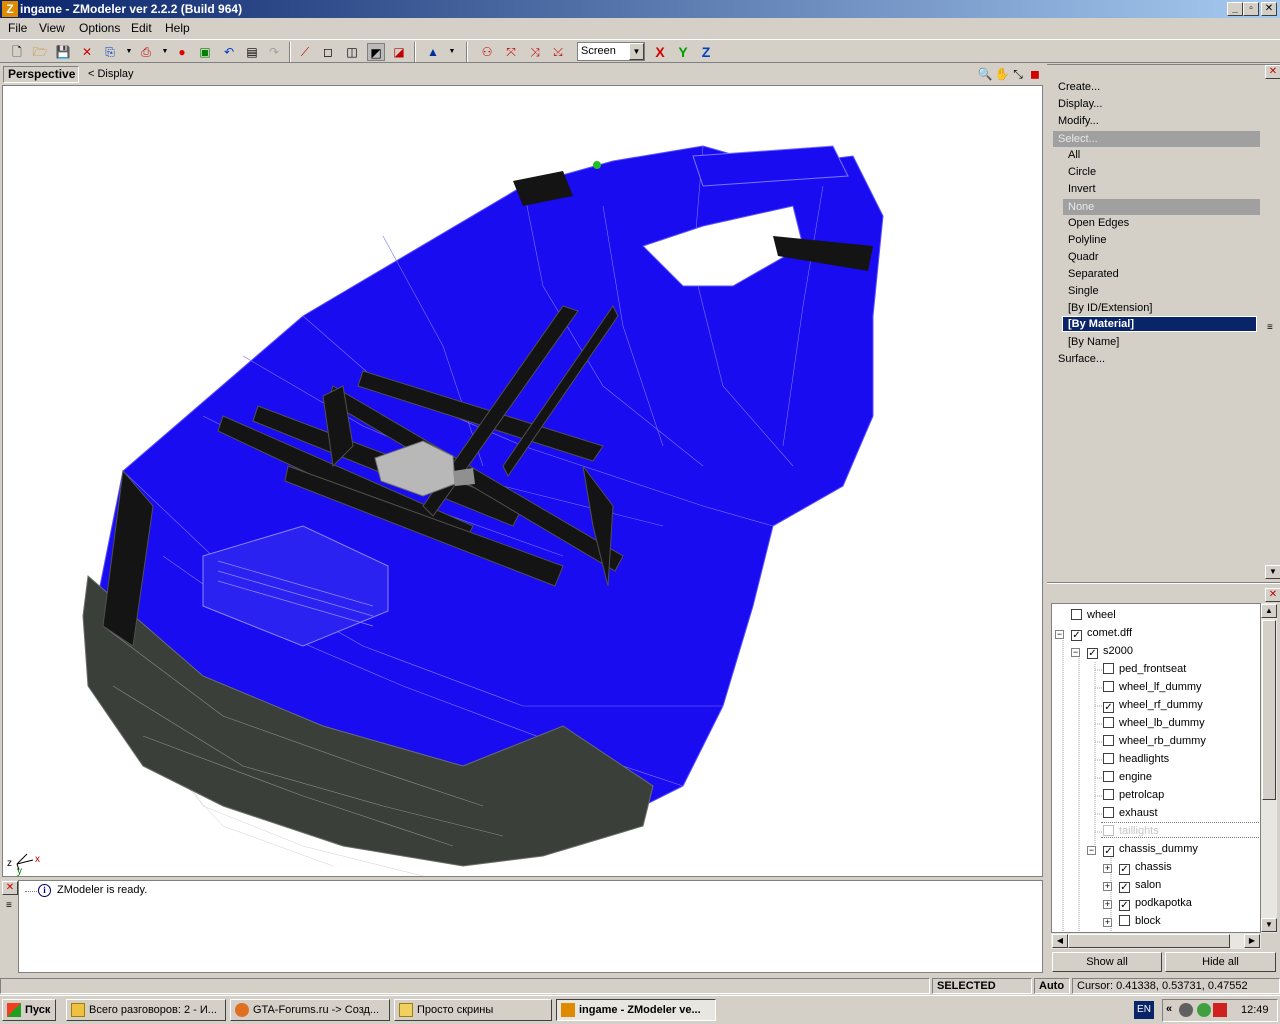  What do you see at coordinates (1082, 172) in the screenshot?
I see `select-circle: Circle` at bounding box center [1082, 172].